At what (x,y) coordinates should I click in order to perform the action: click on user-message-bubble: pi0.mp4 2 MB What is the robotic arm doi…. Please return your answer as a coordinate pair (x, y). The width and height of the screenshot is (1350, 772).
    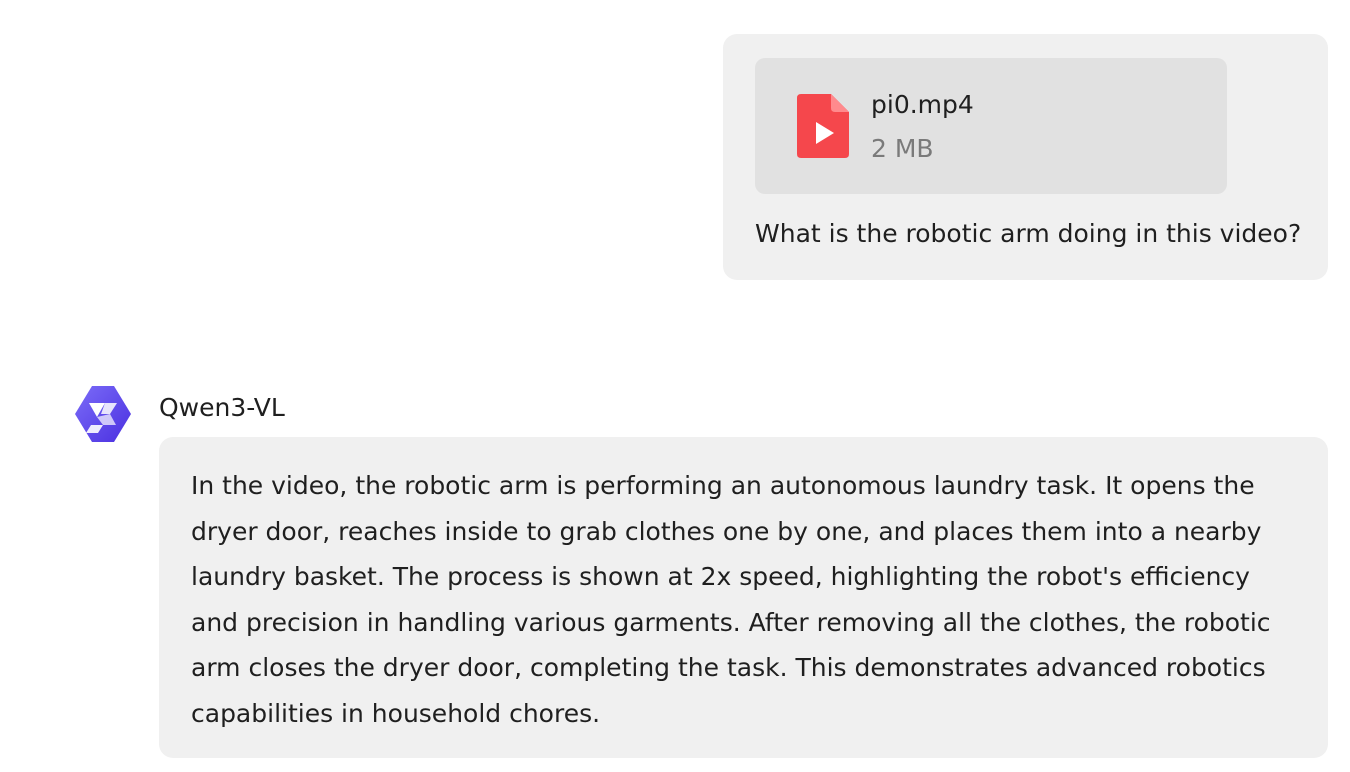
    Looking at the image, I should click on (1025, 157).